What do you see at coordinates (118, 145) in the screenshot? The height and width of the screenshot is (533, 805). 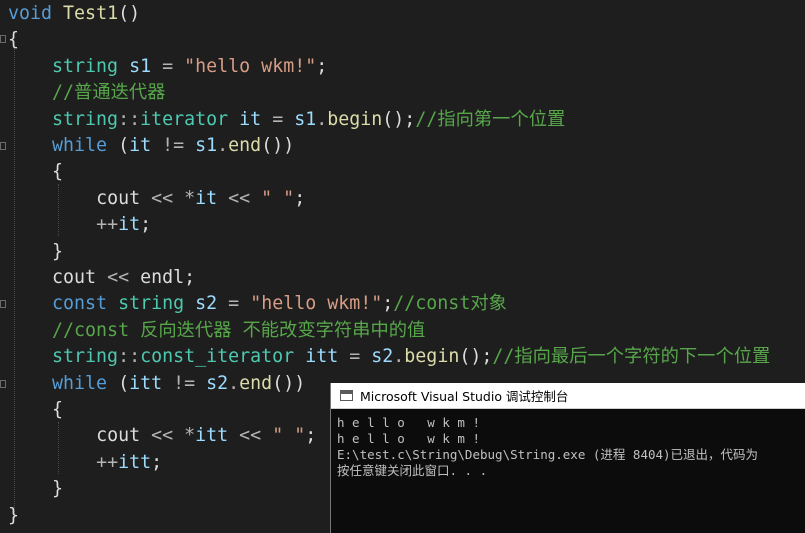 I see `code-token: (` at bounding box center [118, 145].